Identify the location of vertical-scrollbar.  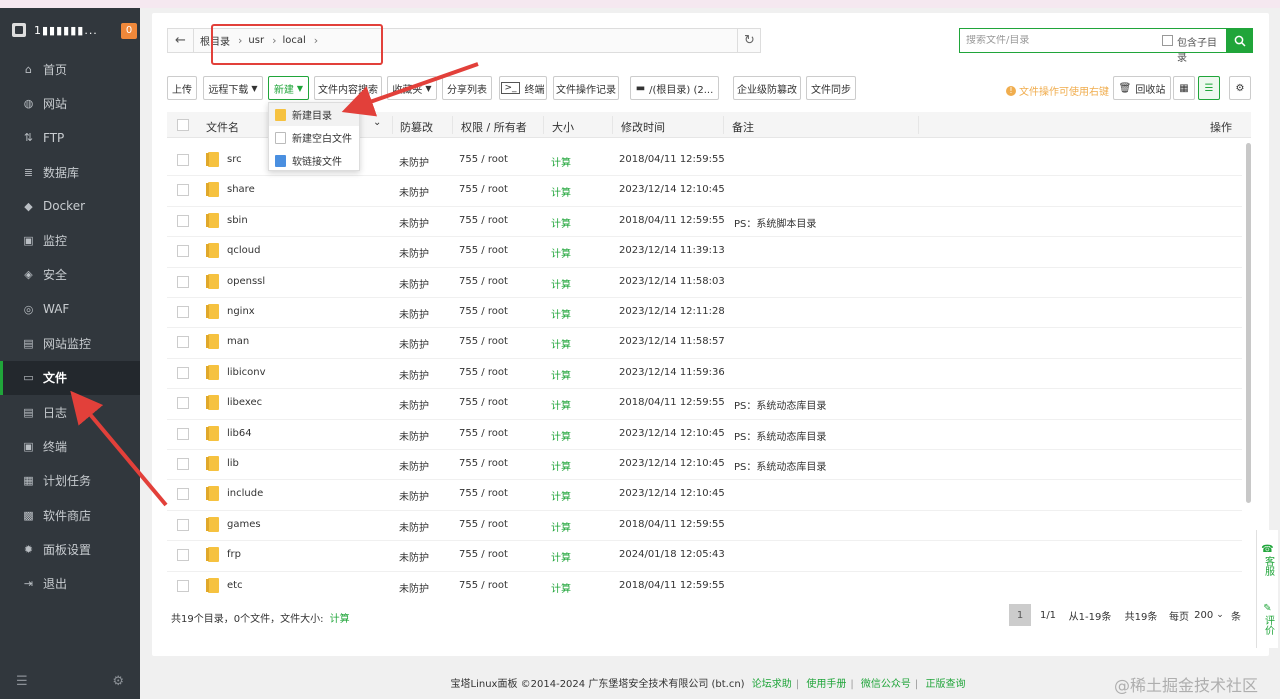
(1248, 323).